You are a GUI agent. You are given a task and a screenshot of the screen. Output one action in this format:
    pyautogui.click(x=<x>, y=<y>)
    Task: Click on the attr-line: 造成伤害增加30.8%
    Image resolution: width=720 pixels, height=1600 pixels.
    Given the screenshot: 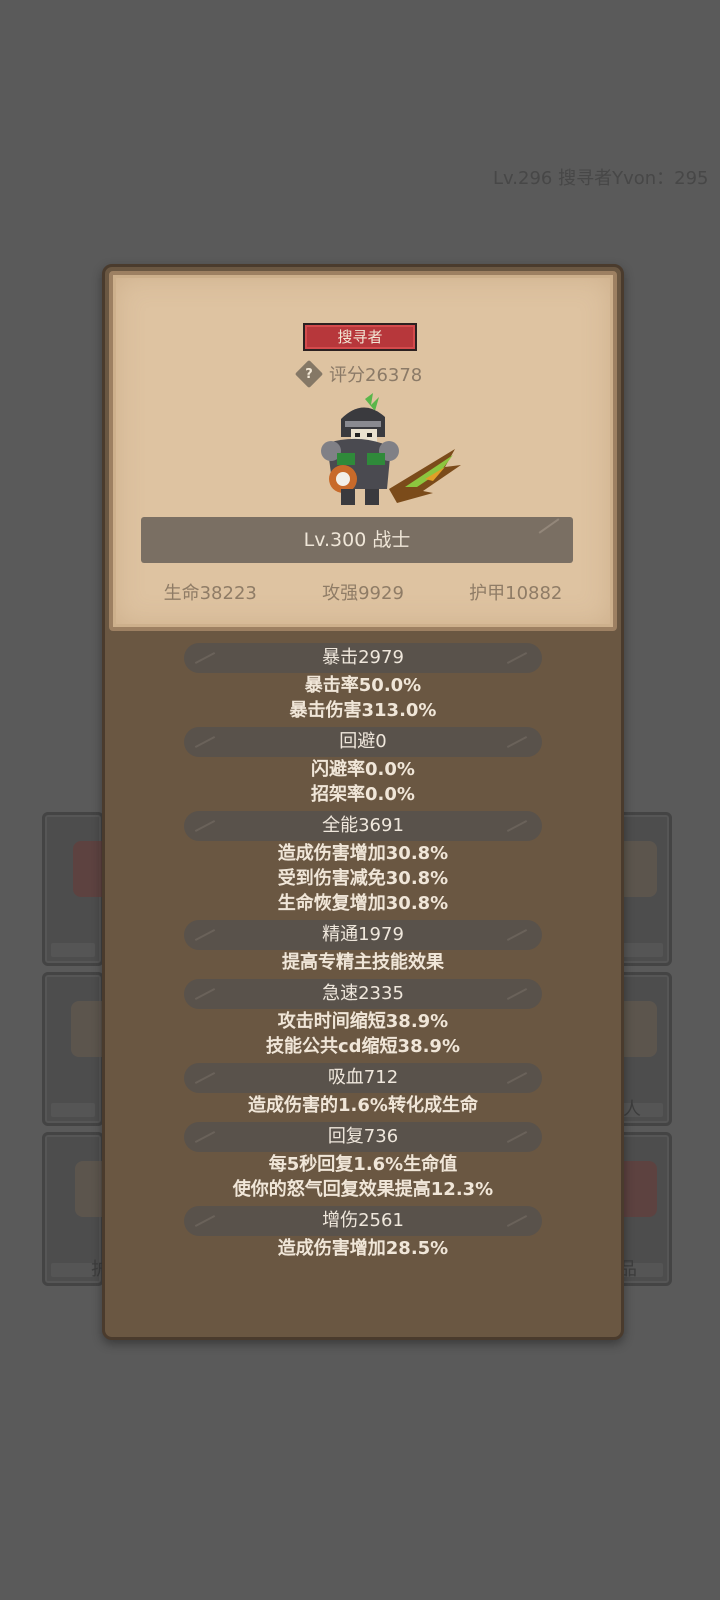 What is the action you would take?
    pyautogui.click(x=363, y=853)
    